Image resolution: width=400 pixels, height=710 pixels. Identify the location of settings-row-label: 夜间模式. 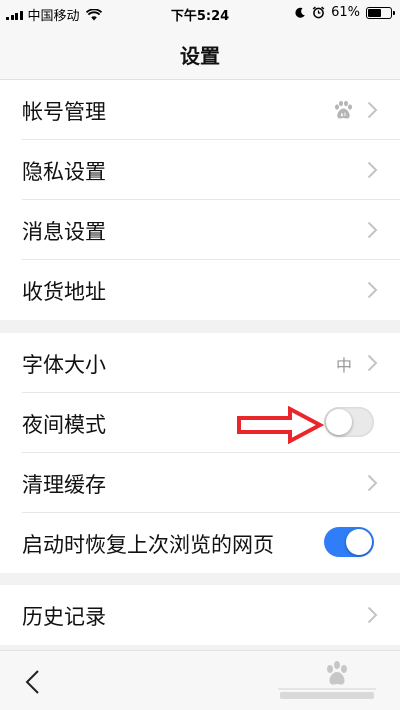
(64, 425).